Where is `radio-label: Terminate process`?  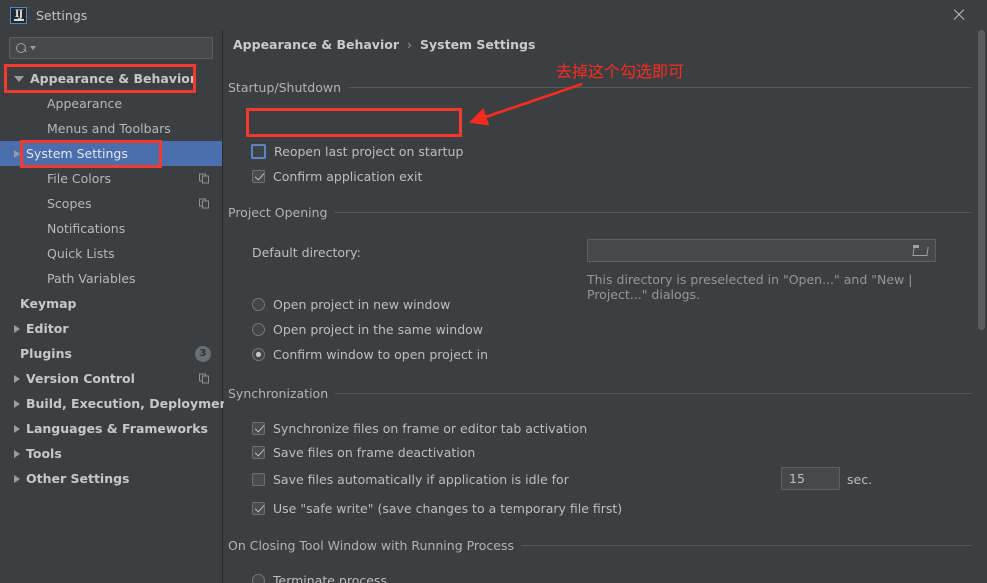
radio-label: Terminate process is located at coordinates (330, 578).